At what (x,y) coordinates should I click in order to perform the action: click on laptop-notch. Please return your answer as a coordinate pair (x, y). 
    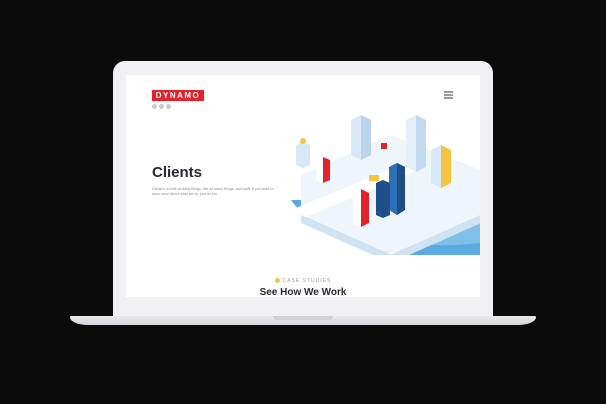
    Looking at the image, I should click on (303, 318).